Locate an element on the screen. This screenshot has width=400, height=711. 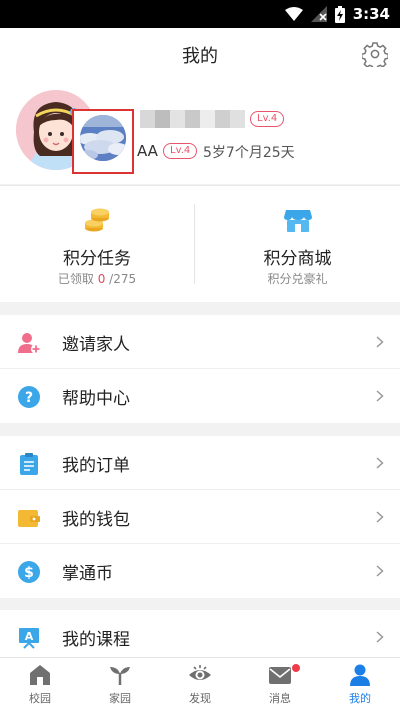
course-board-icon: A is located at coordinates (29, 638).